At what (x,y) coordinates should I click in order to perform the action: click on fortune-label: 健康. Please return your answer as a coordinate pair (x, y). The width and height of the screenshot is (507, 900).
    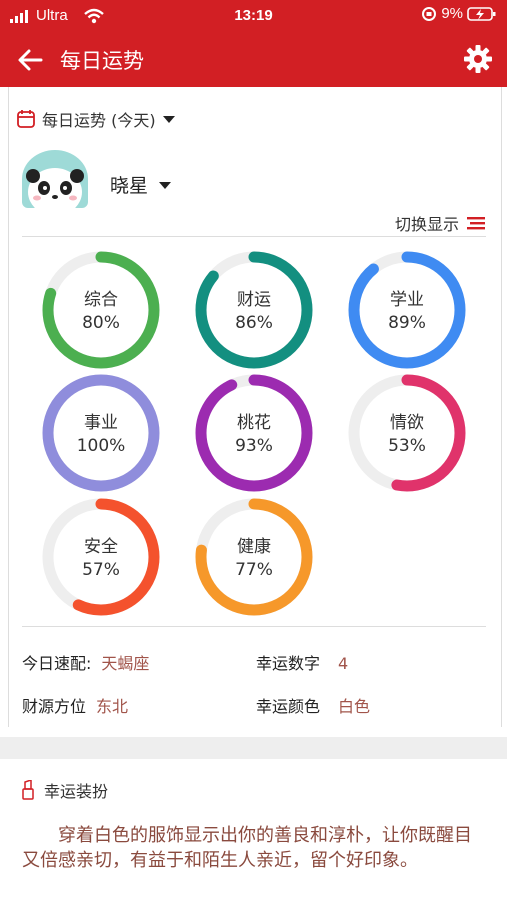
    Looking at the image, I should click on (254, 547).